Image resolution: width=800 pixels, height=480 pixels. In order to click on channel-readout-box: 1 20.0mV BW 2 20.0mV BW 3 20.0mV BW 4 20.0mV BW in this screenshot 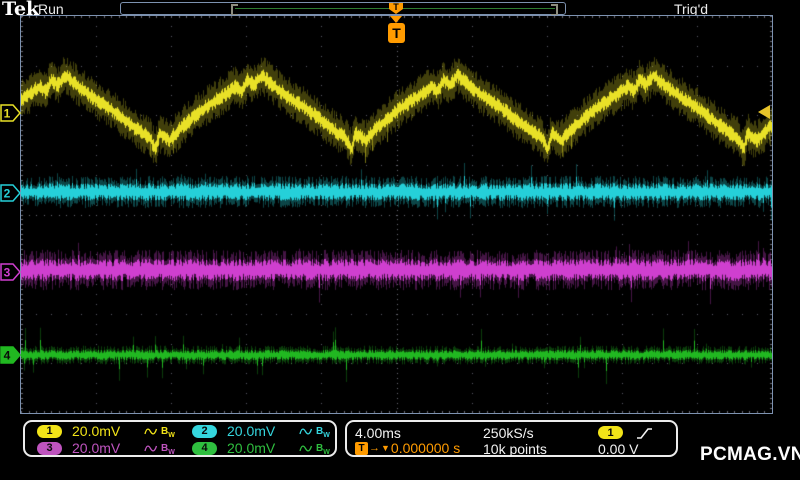, I will do `click(180, 438)`.